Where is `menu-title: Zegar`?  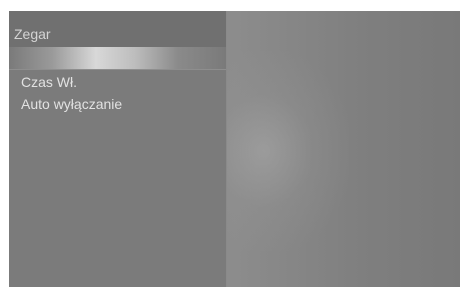 menu-title: Zegar is located at coordinates (32, 34).